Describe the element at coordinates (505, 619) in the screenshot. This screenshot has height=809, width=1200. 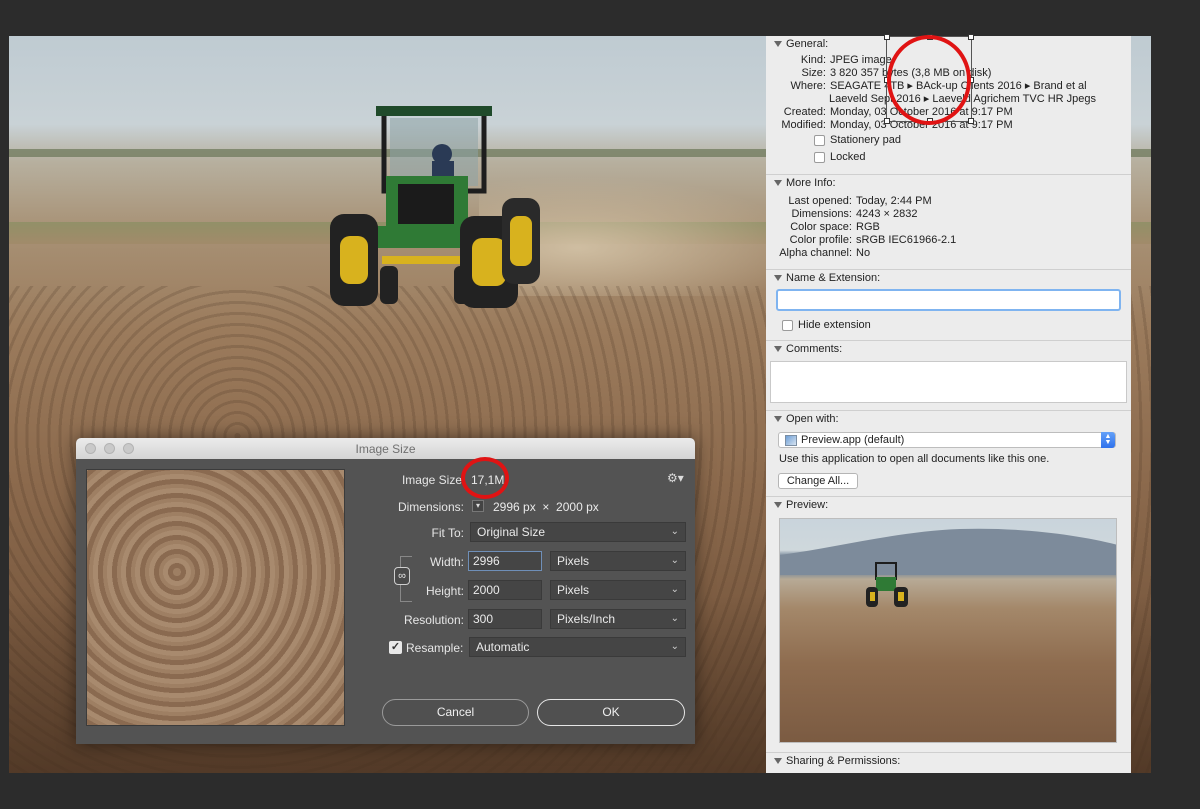
I see `resolution-input` at that location.